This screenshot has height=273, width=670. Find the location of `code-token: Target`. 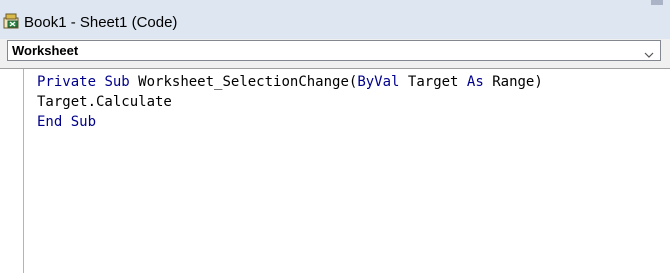

code-token: Target is located at coordinates (433, 82).